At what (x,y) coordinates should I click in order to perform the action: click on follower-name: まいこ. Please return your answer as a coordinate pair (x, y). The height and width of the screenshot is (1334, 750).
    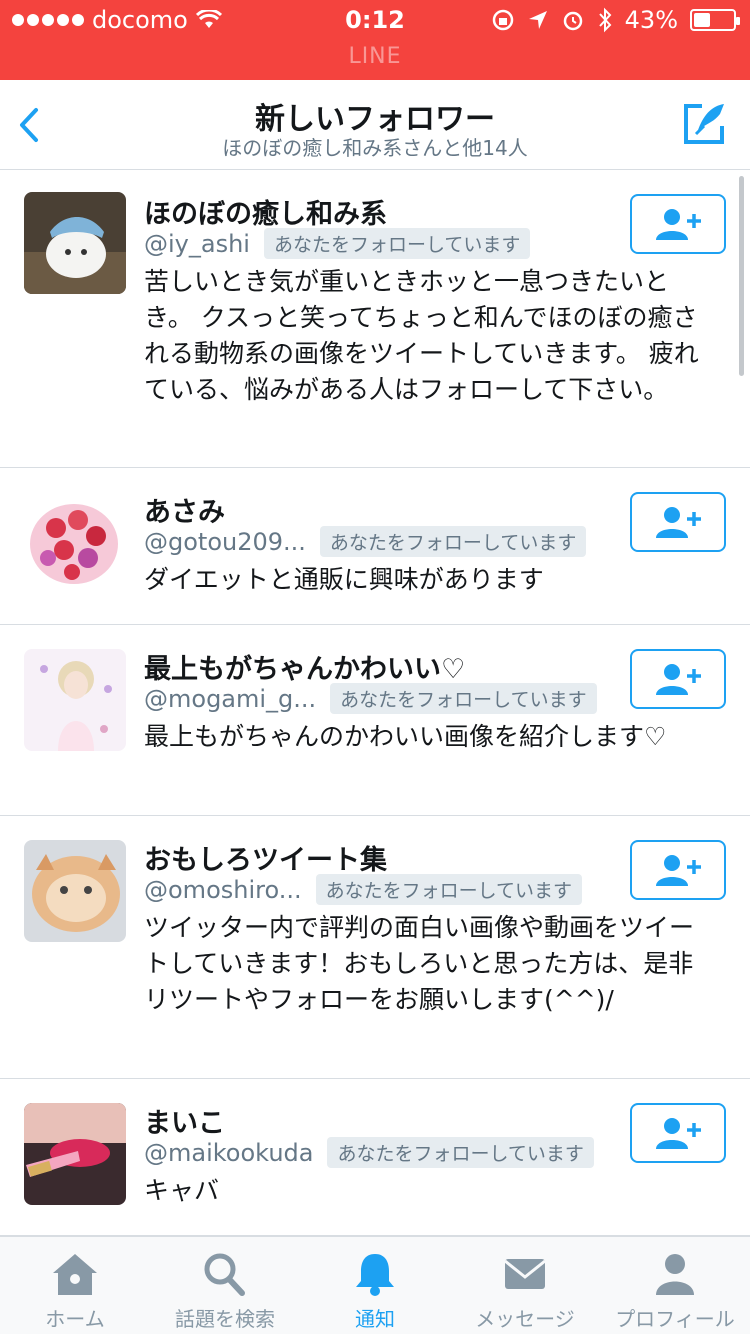
    Looking at the image, I should click on (184, 1120).